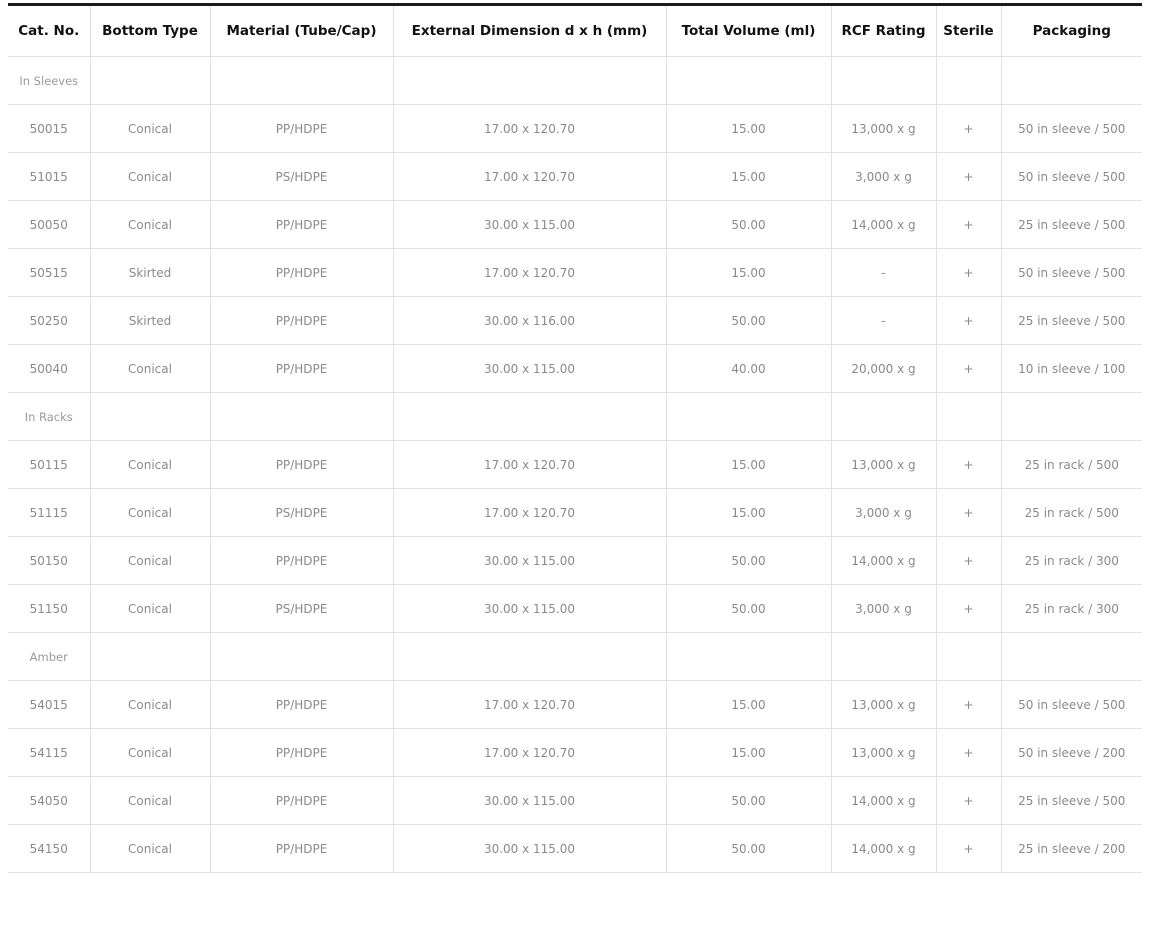  I want to click on column-header-packaging: Packaging, so click(1071, 30).